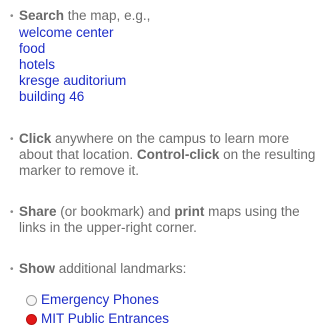 The width and height of the screenshot is (333, 328). What do you see at coordinates (51, 96) in the screenshot?
I see `example-link-building-46: building 46` at bounding box center [51, 96].